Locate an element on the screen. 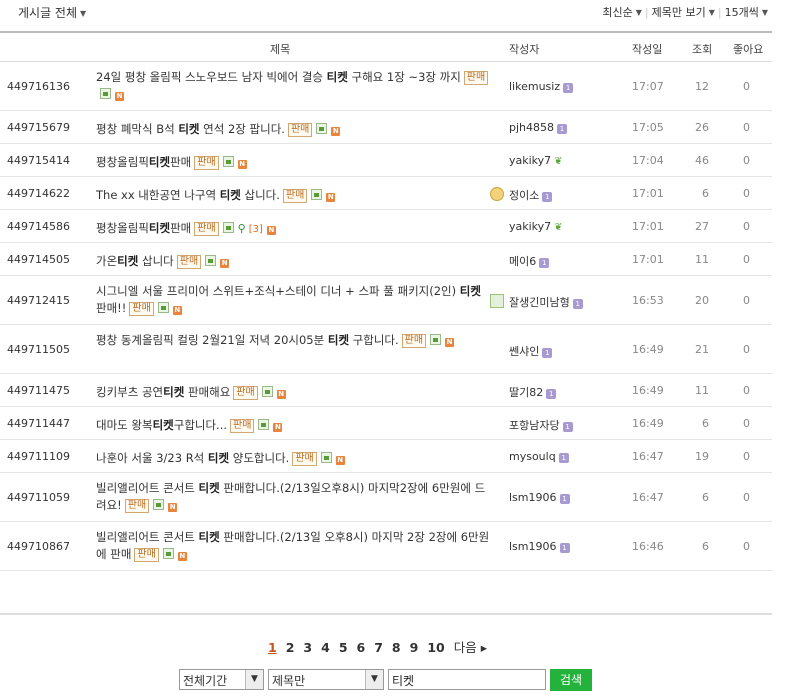  search-scope-select: 제목만 ▼ is located at coordinates (326, 679).